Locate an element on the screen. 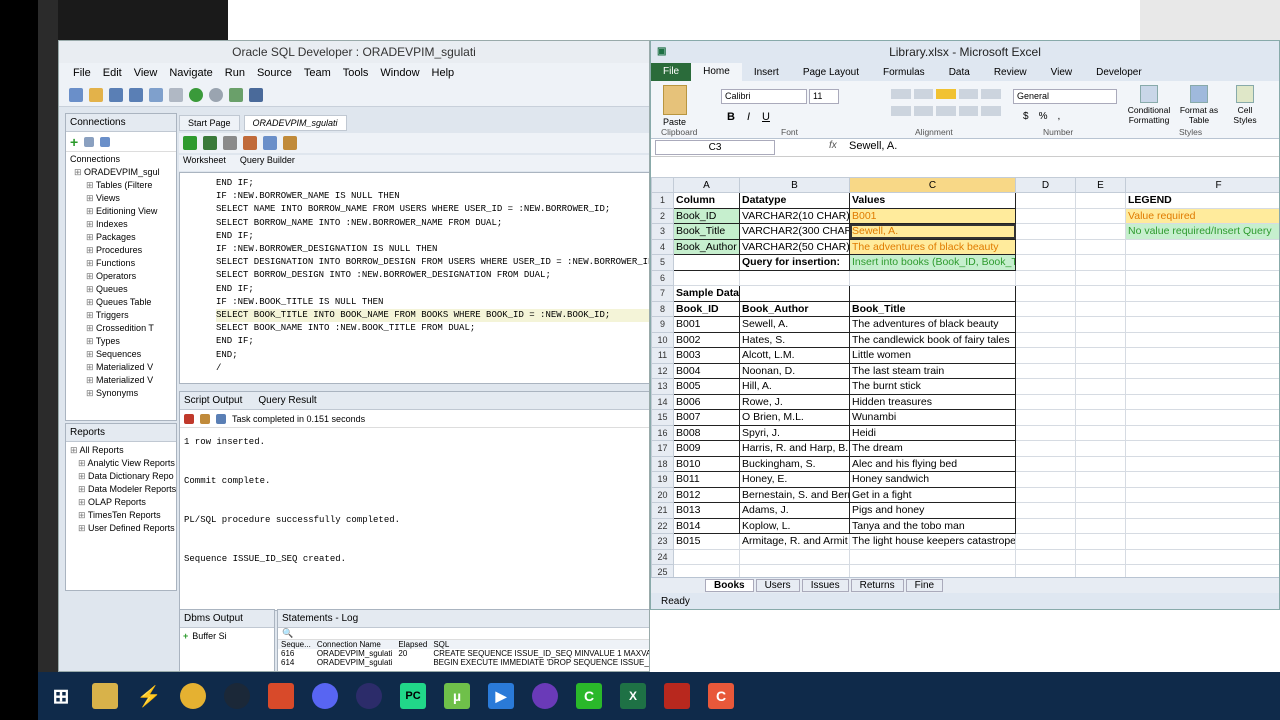  report-node: ⊞ OLAP Reports is located at coordinates (123, 502).